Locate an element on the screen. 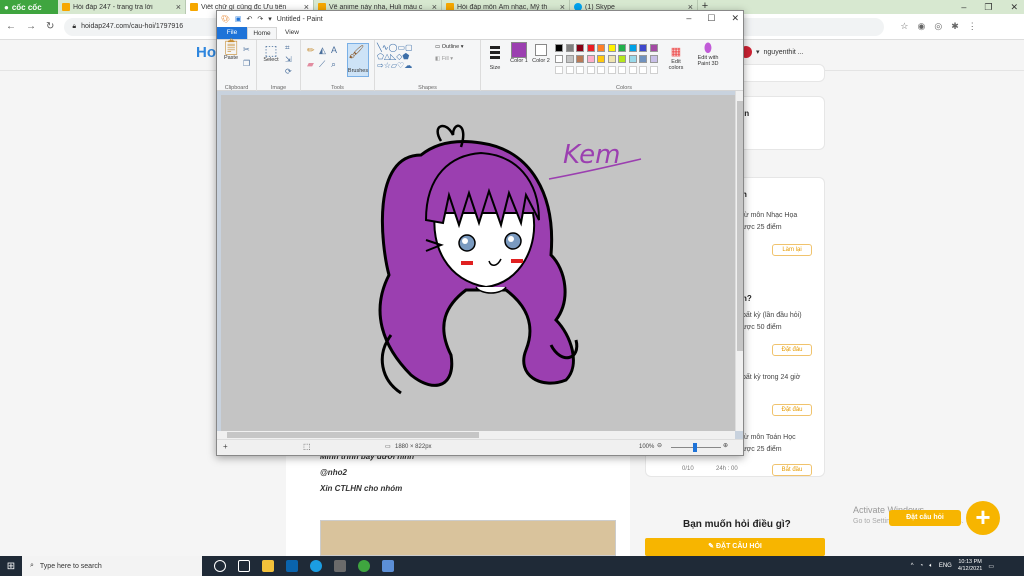 The width and height of the screenshot is (1024, 576). zoom-out-icon: ⊖ is located at coordinates (659, 445).